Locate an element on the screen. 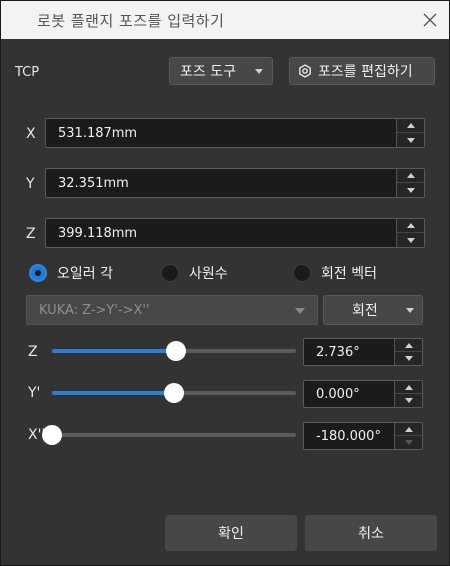 The height and width of the screenshot is (566, 450). title-bar: 로봇 플랜지 포즈를 입력하기 is located at coordinates (225, 20).